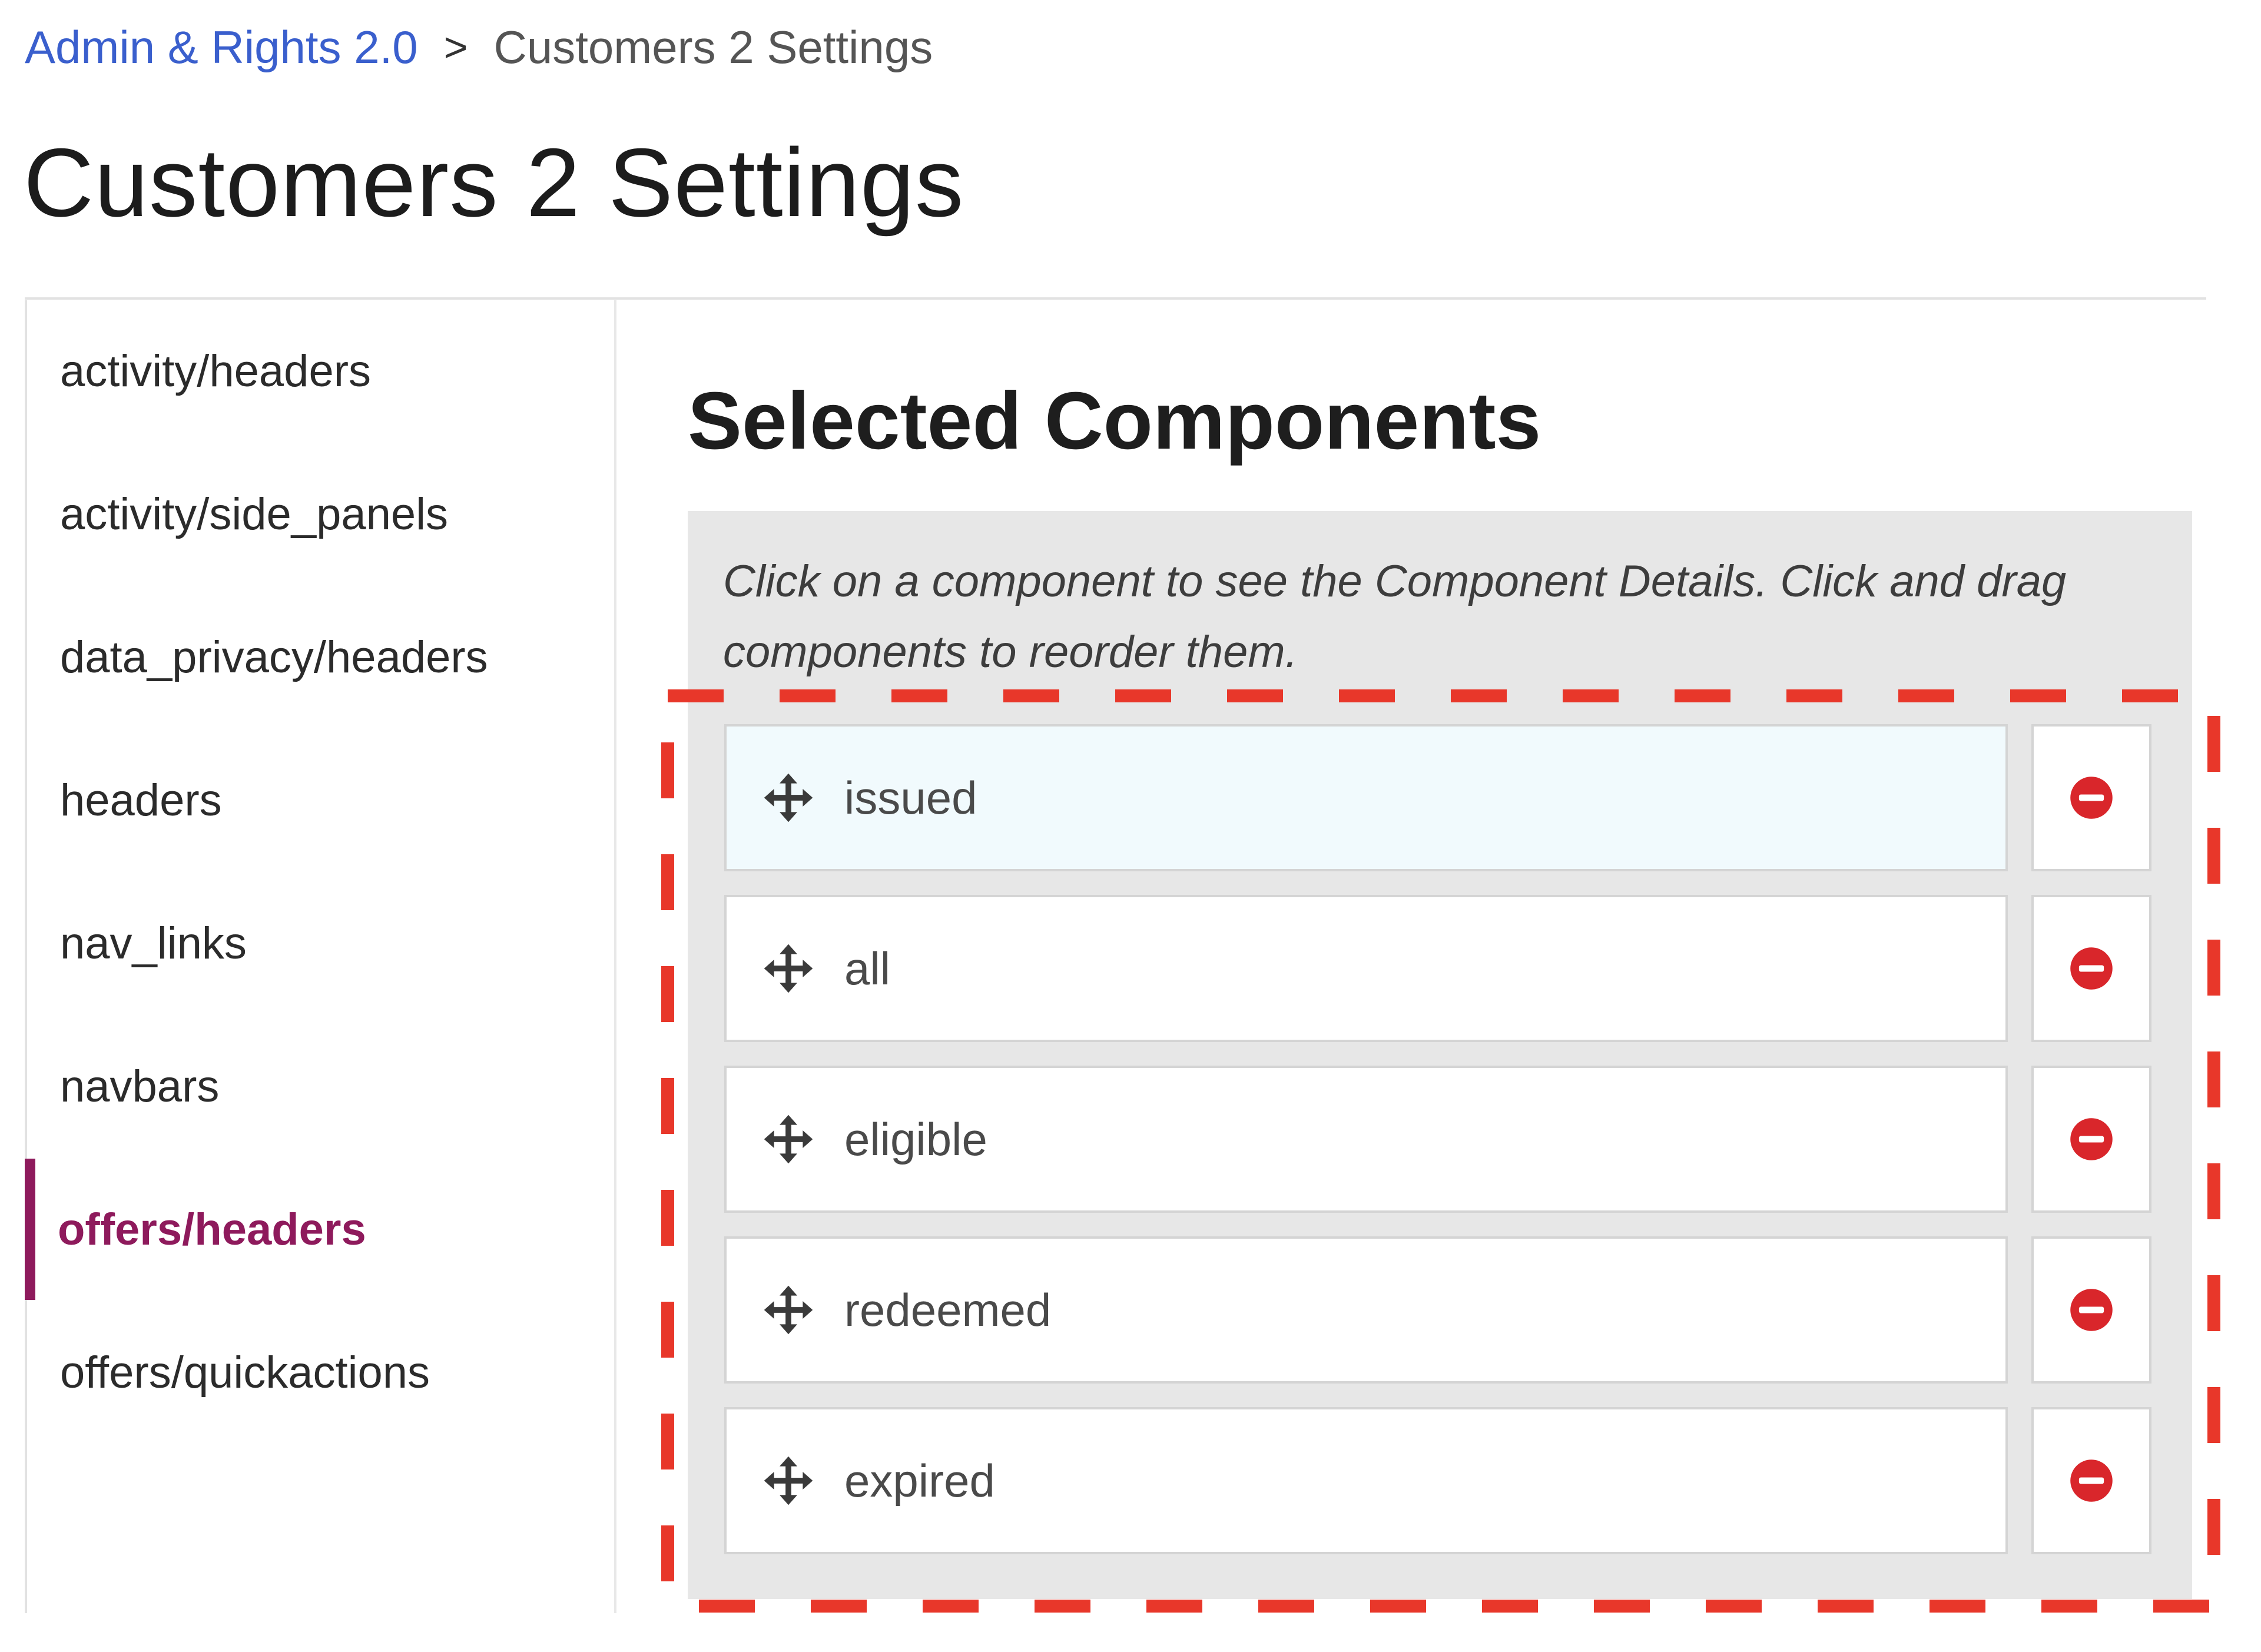  I want to click on sidebar-item-activity-side-panels: activity/side_panels, so click(320, 514).